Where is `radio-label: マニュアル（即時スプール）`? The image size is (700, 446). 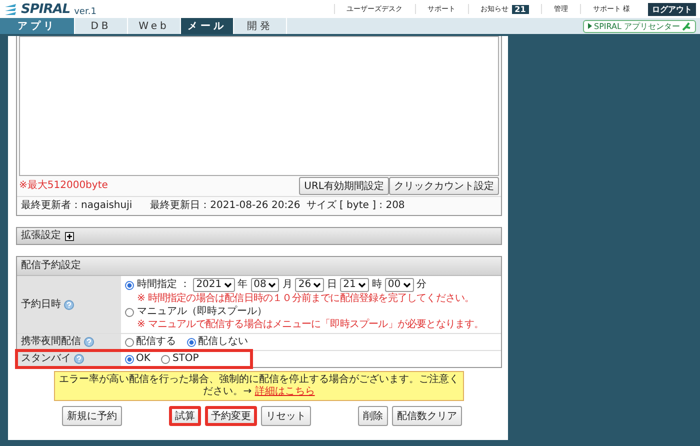
radio-label: マニュアル（即時スプール） is located at coordinates (202, 312).